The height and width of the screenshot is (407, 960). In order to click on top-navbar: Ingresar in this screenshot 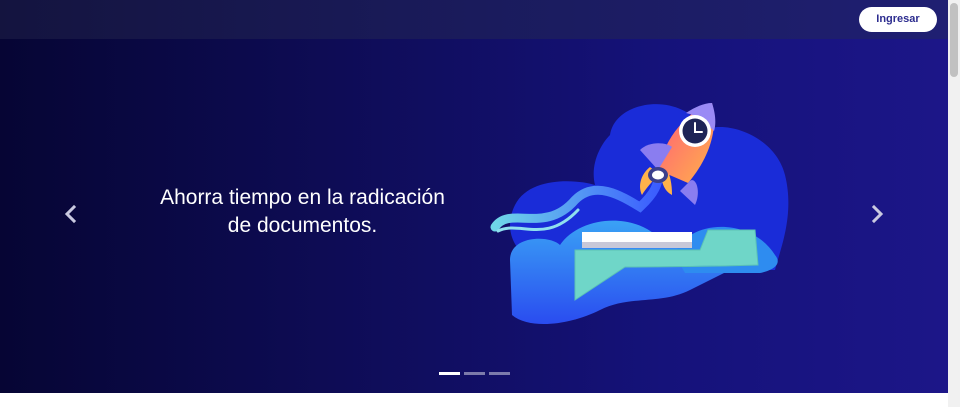, I will do `click(474, 19)`.